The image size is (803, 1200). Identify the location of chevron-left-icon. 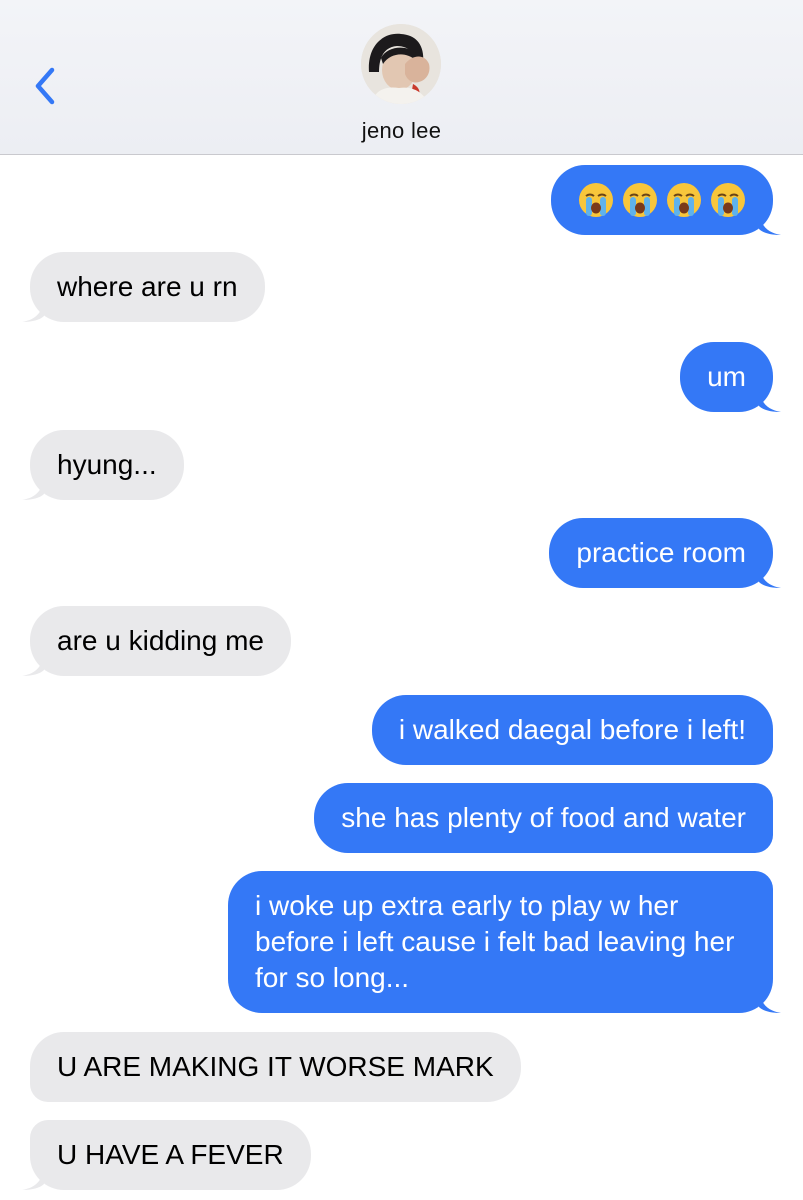
(45, 86).